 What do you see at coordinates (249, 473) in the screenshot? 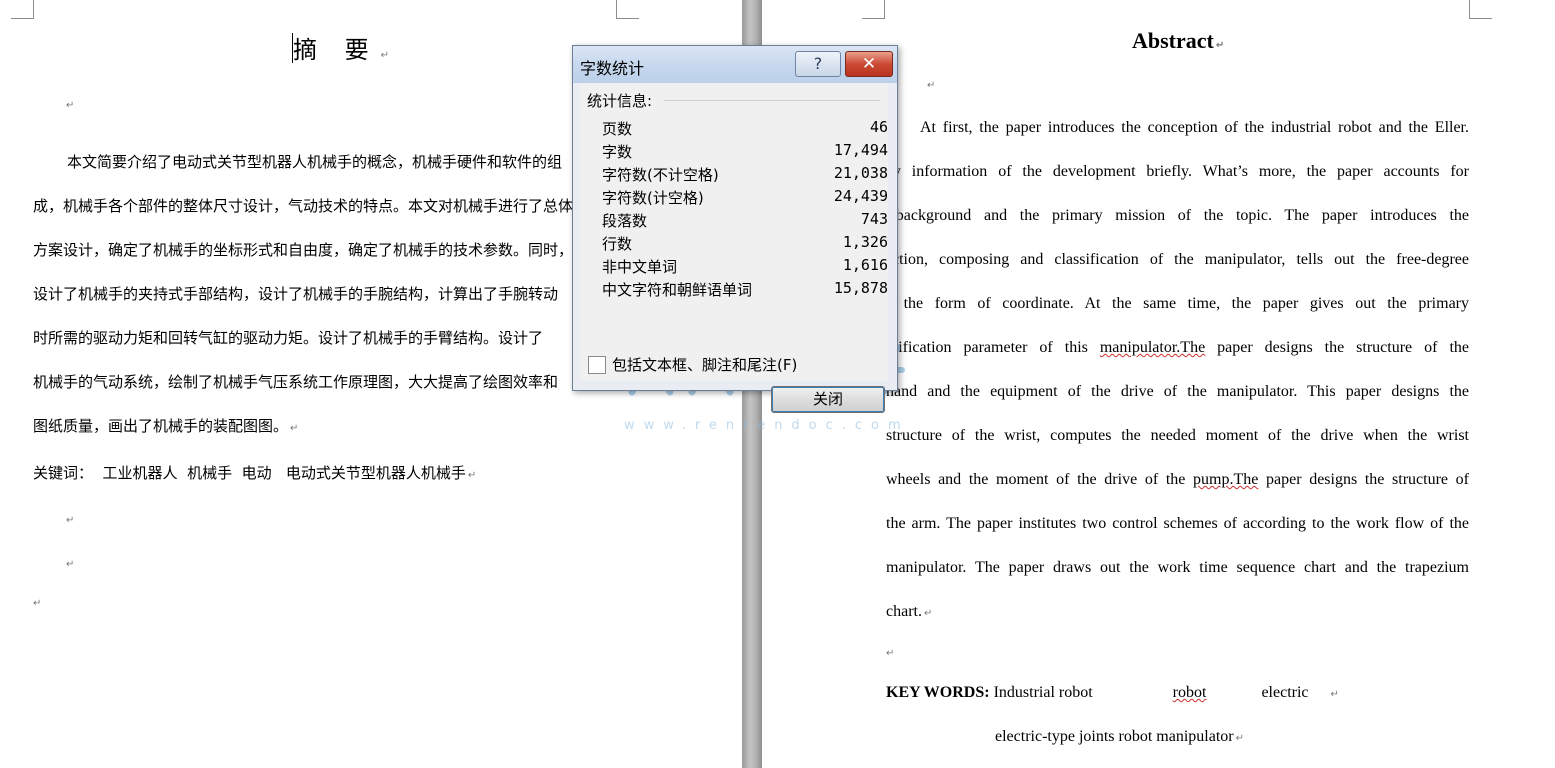
I see `keywords-cn-text: 关键词： 工业机器人 机械手 电动 电动式关节型机器人机械手` at bounding box center [249, 473].